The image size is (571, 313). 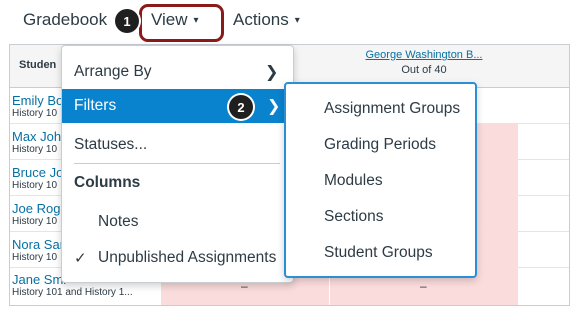 What do you see at coordinates (354, 216) in the screenshot?
I see `sections-label: Sections` at bounding box center [354, 216].